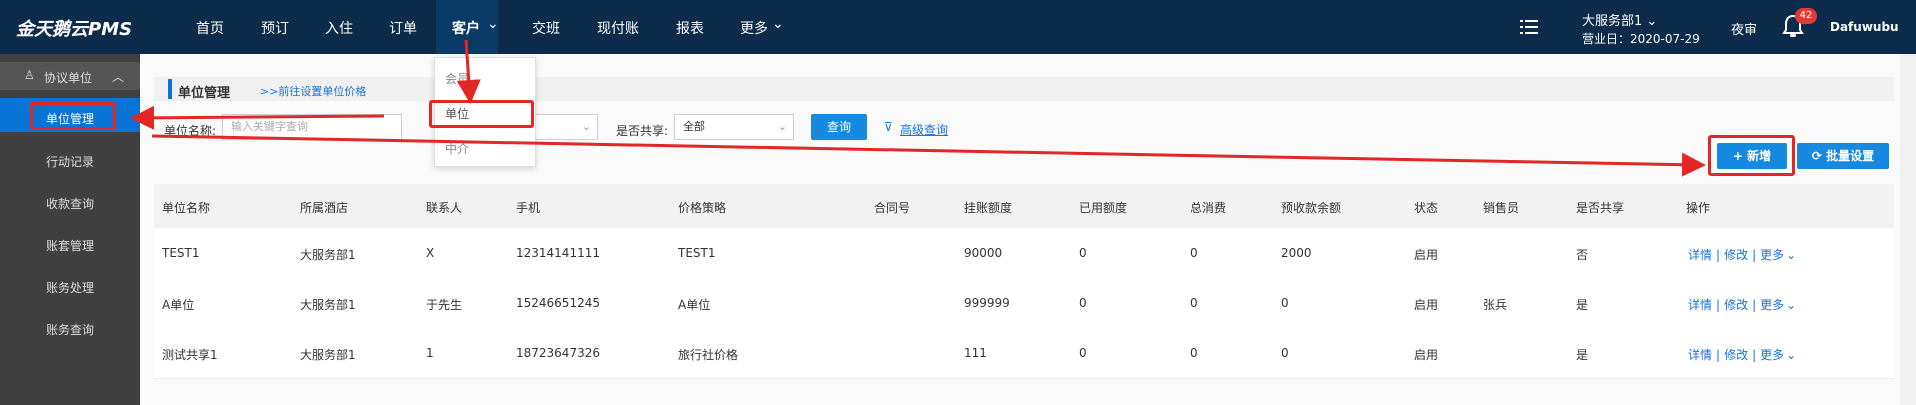  I want to click on batch-settings-button: ⟳ 批量设置, so click(1843, 156).